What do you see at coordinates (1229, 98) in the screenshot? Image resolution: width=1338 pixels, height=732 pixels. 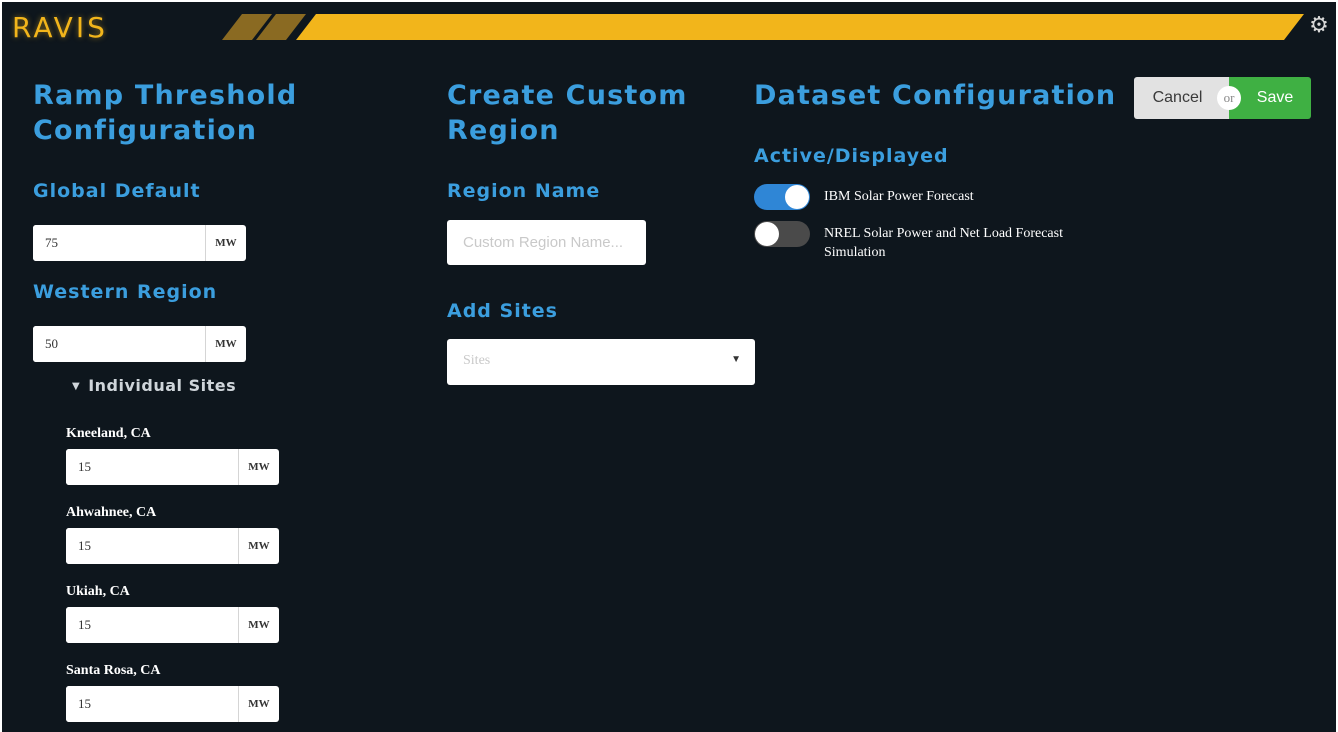 I see `or-divider: or` at bounding box center [1229, 98].